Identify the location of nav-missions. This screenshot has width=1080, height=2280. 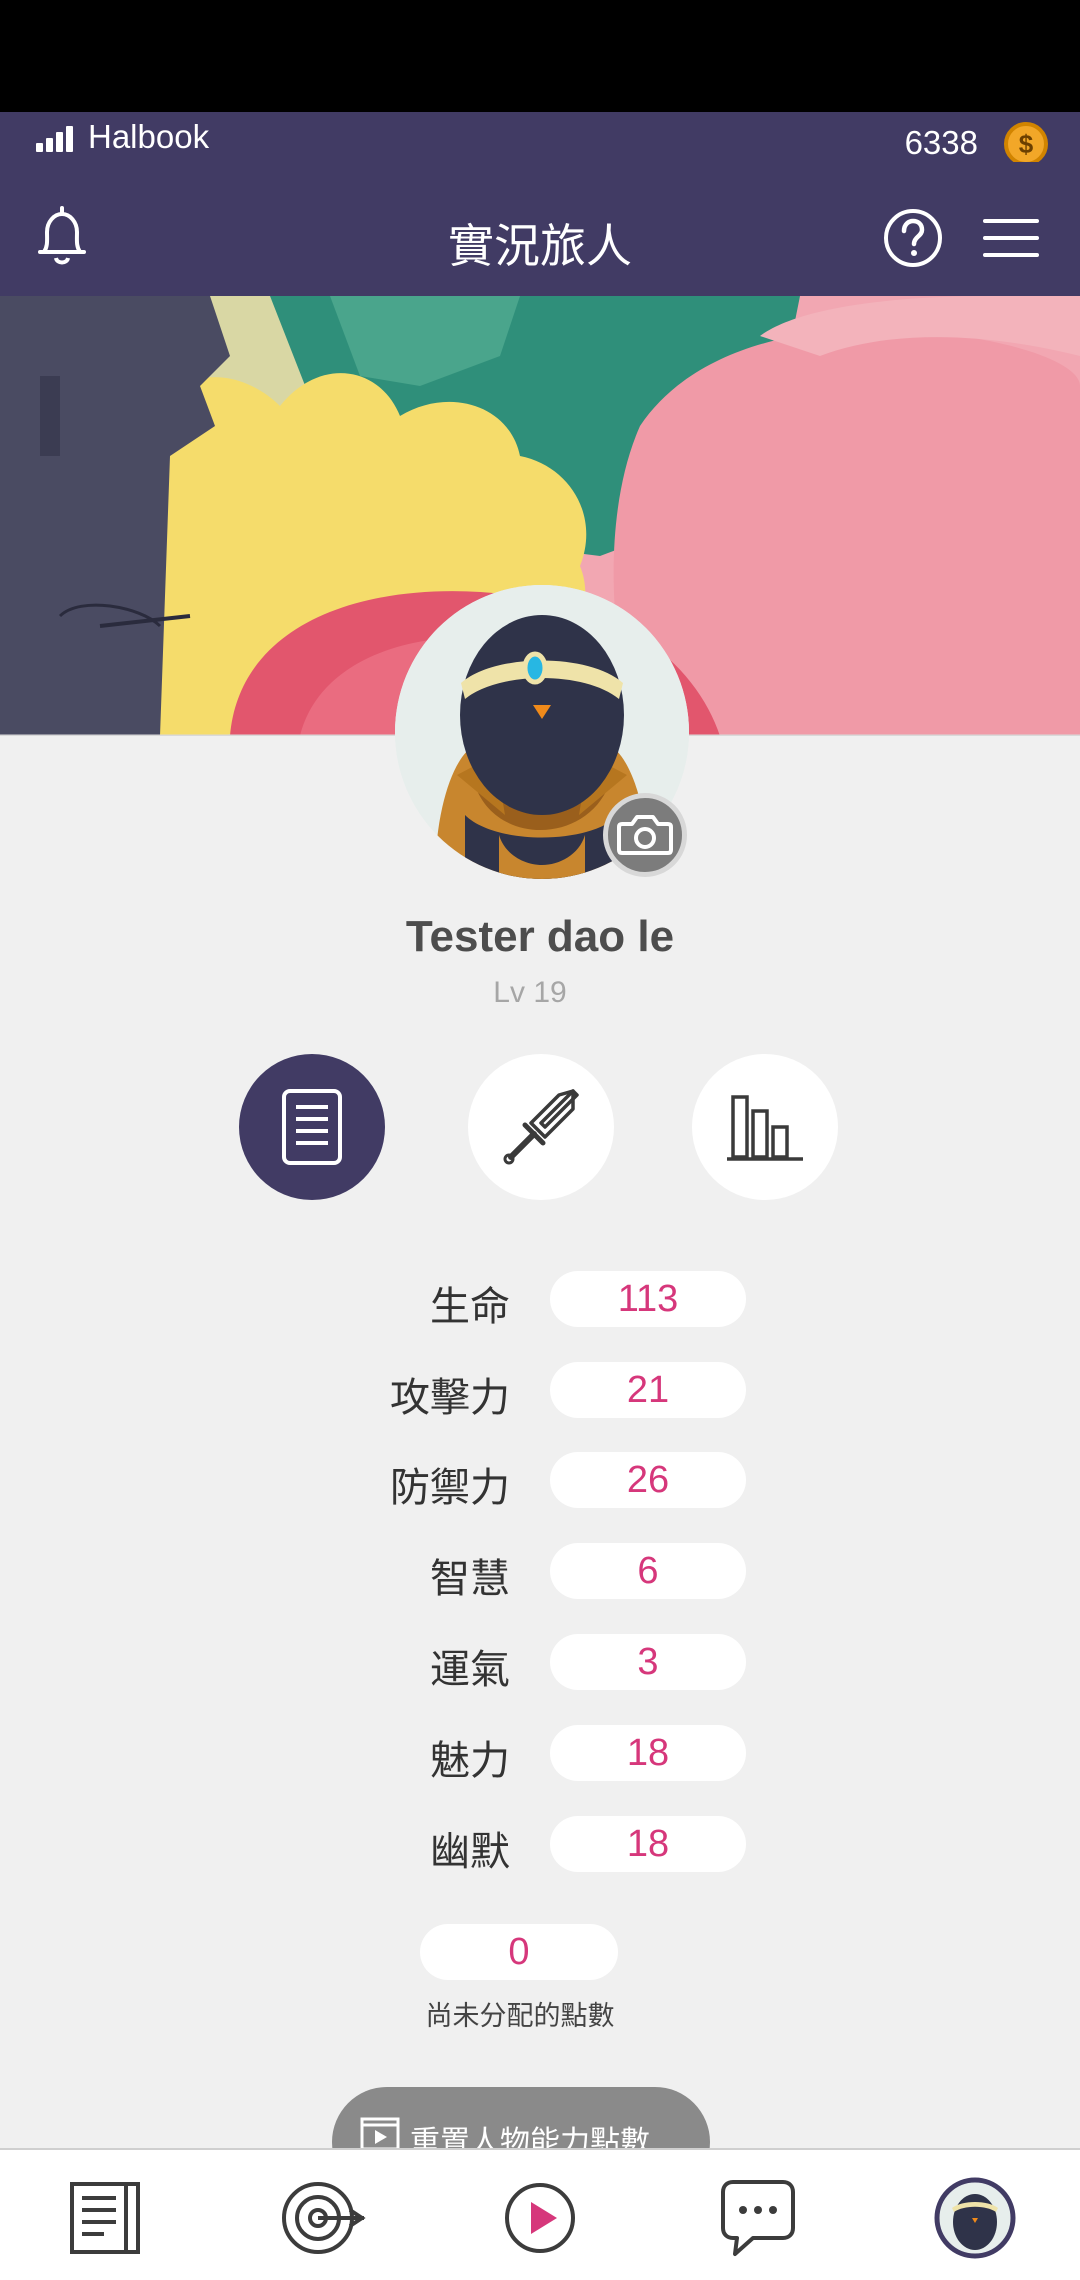
(323, 2217).